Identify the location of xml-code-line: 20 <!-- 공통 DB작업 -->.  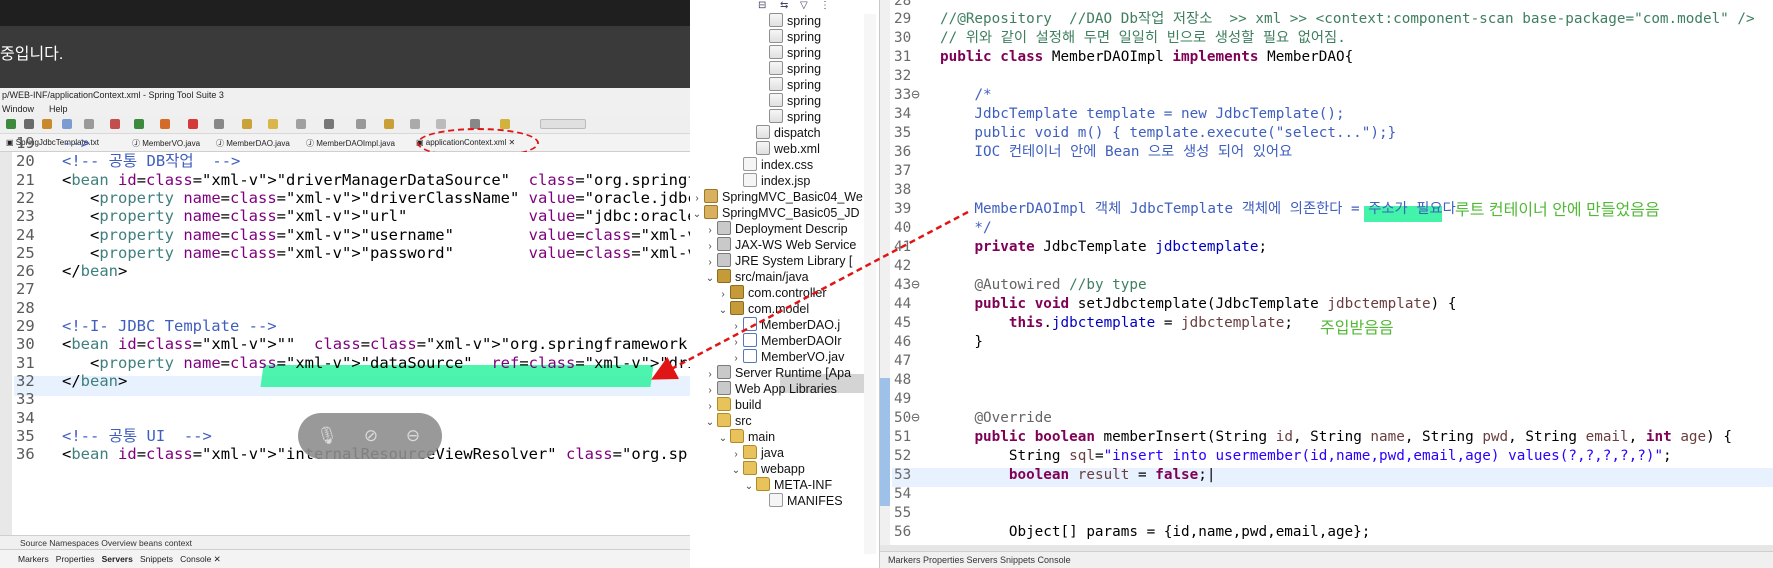
(128, 161).